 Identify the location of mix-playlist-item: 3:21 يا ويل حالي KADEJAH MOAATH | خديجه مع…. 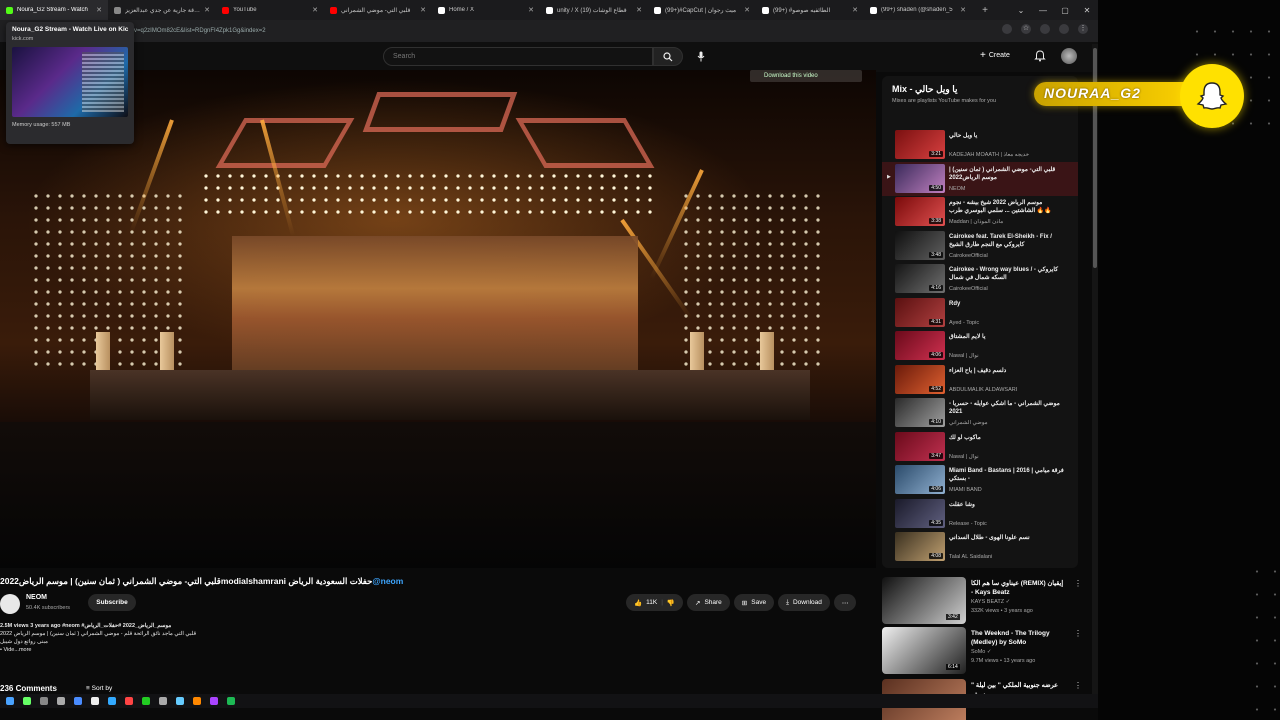
(980, 145).